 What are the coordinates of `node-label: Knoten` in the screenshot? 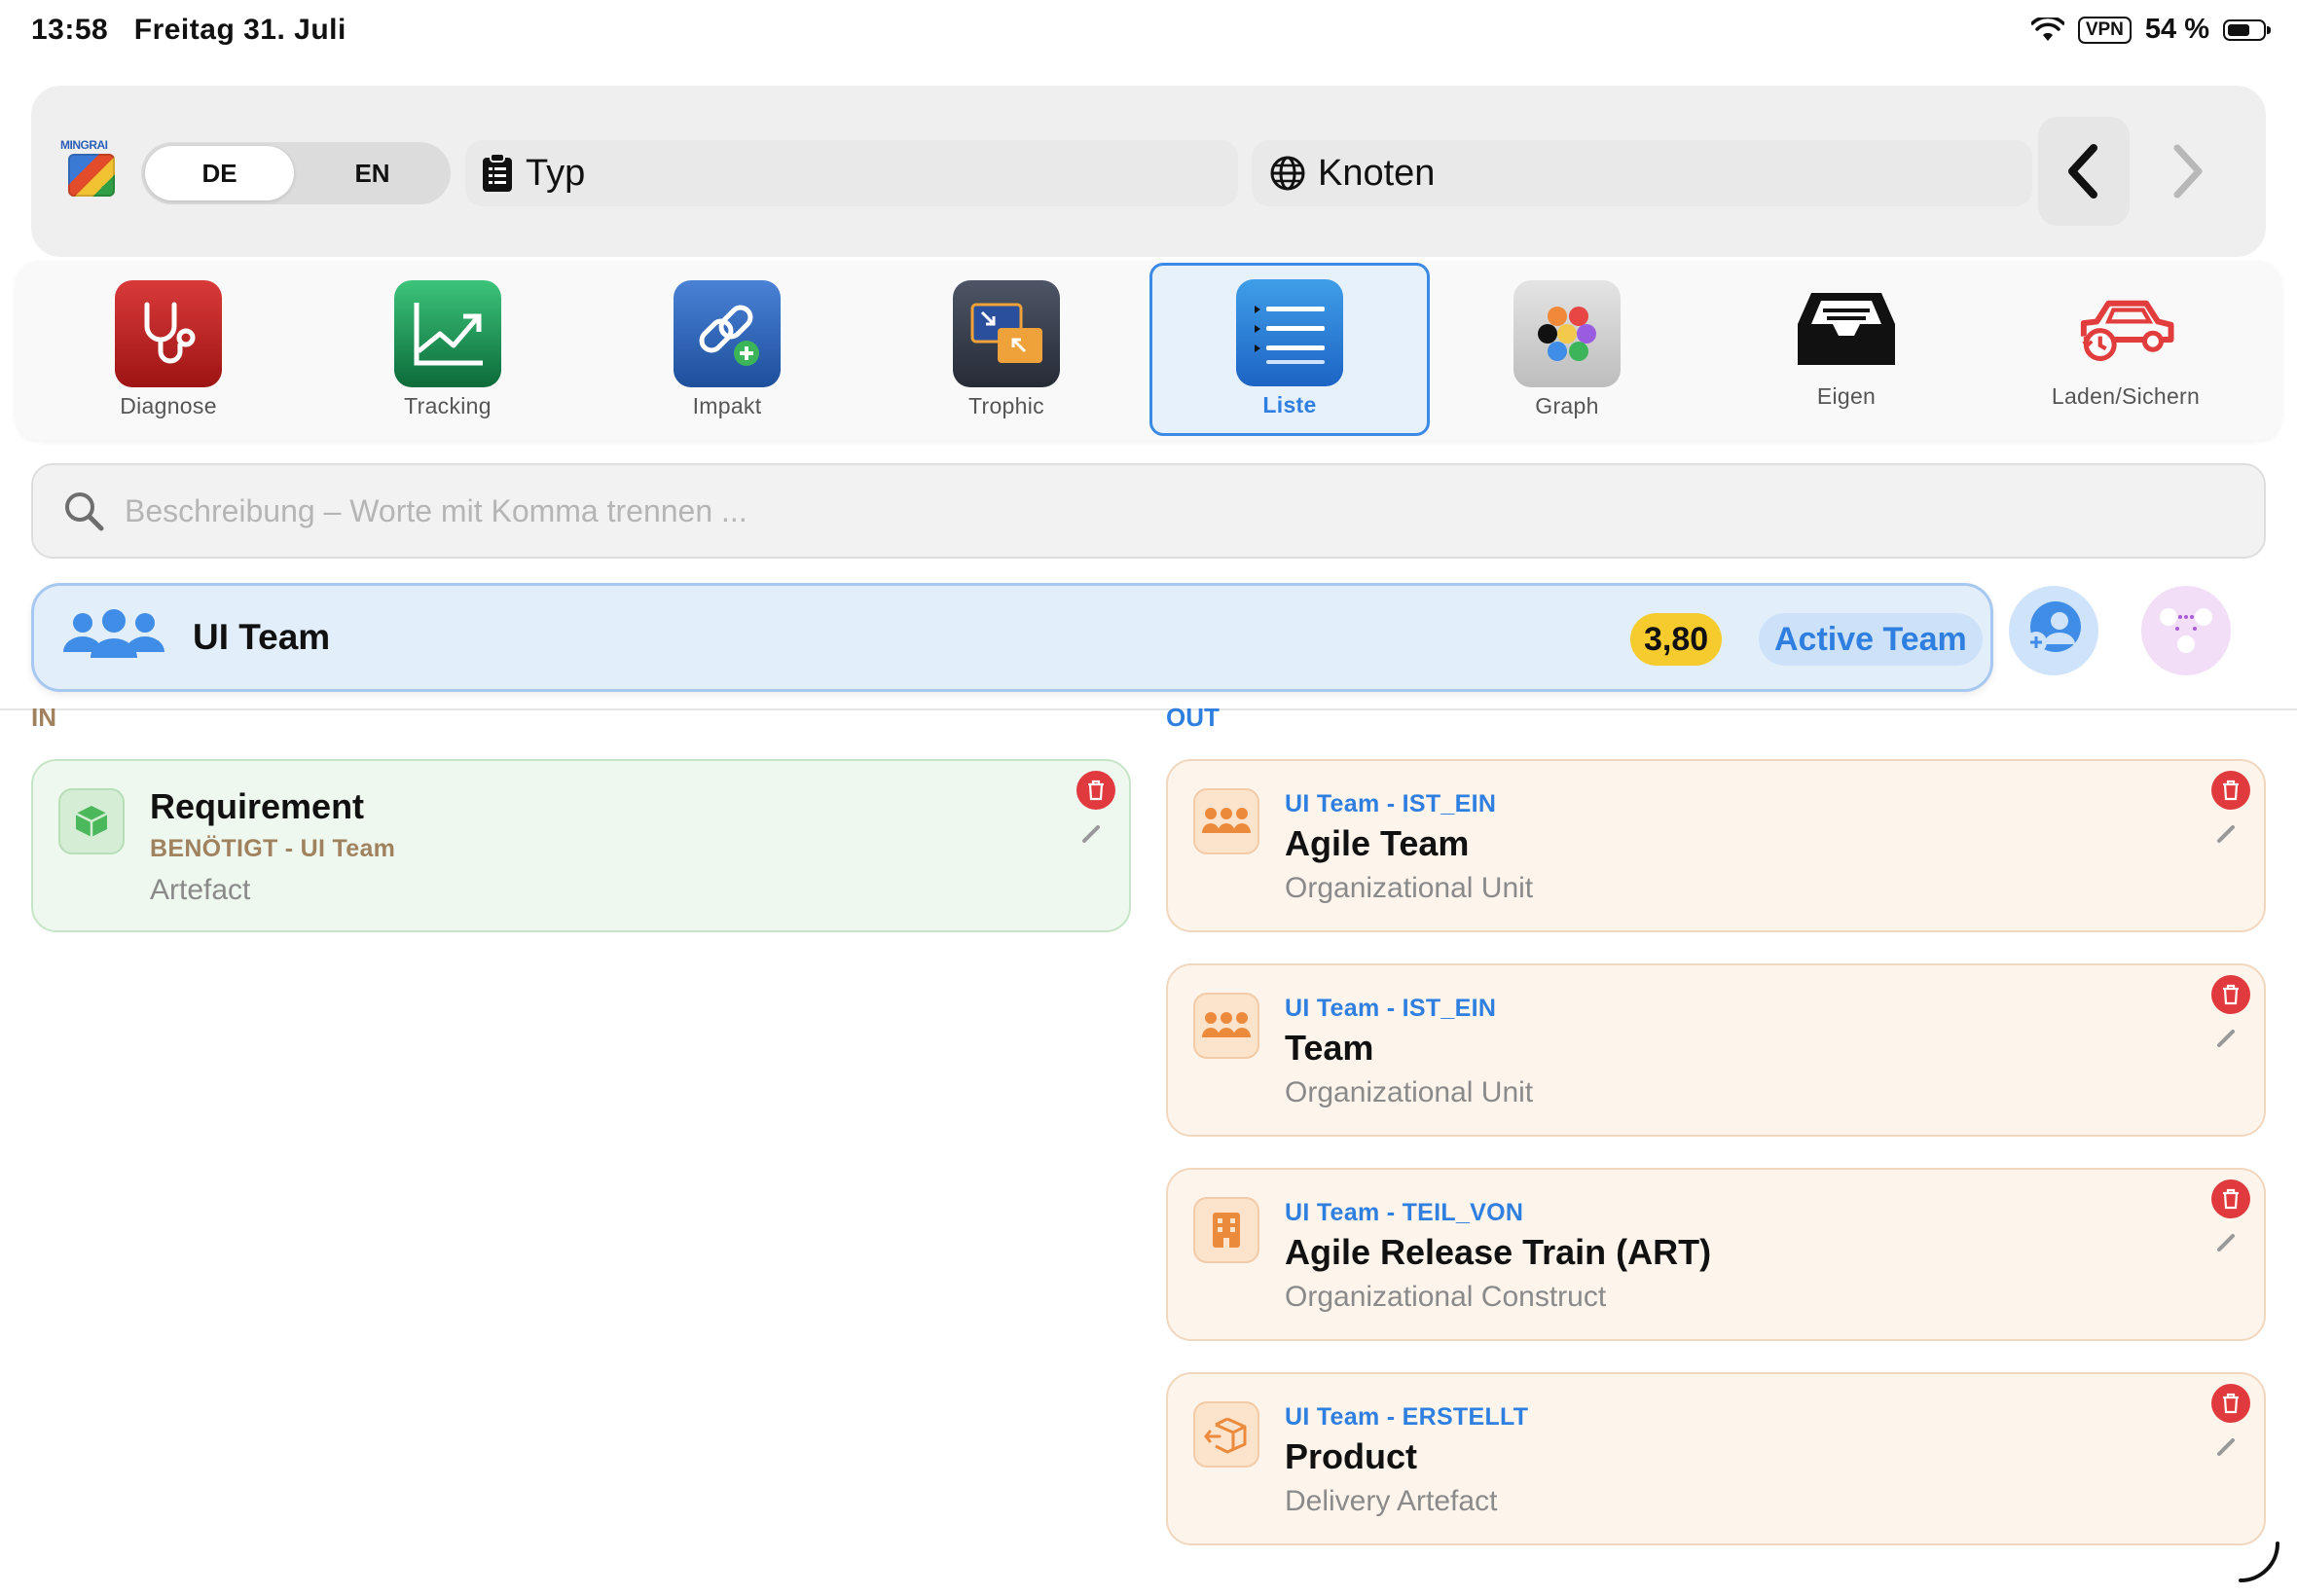 It's located at (1377, 173).